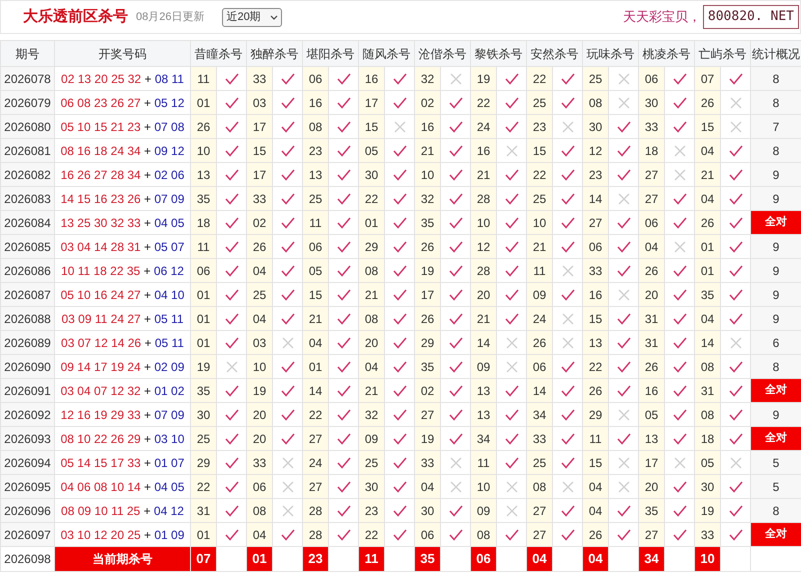 This screenshot has height=577, width=801. Describe the element at coordinates (259, 559) in the screenshot. I see `current-kill-number: 01` at that location.